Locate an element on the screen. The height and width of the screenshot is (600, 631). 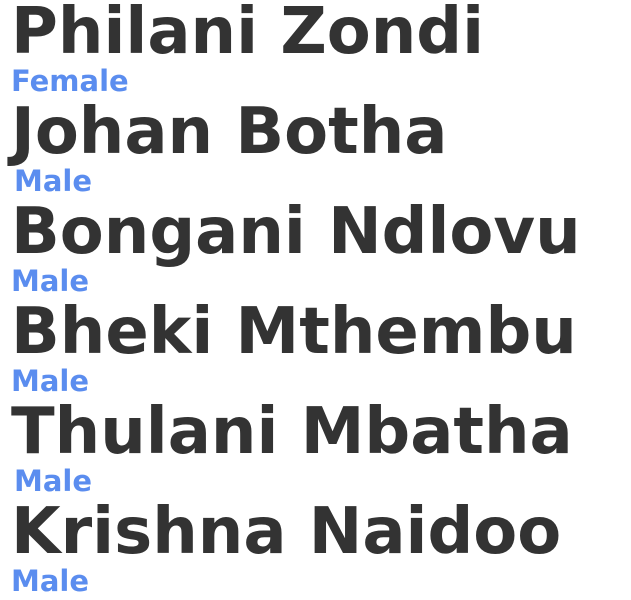
person-gender: Male is located at coordinates (50, 581).